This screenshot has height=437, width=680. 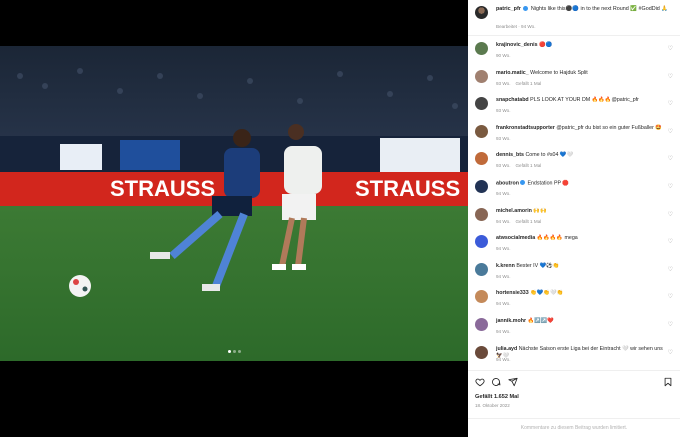 What do you see at coordinates (517, 45) in the screenshot?
I see `commenter-username: krajinovic_denis` at bounding box center [517, 45].